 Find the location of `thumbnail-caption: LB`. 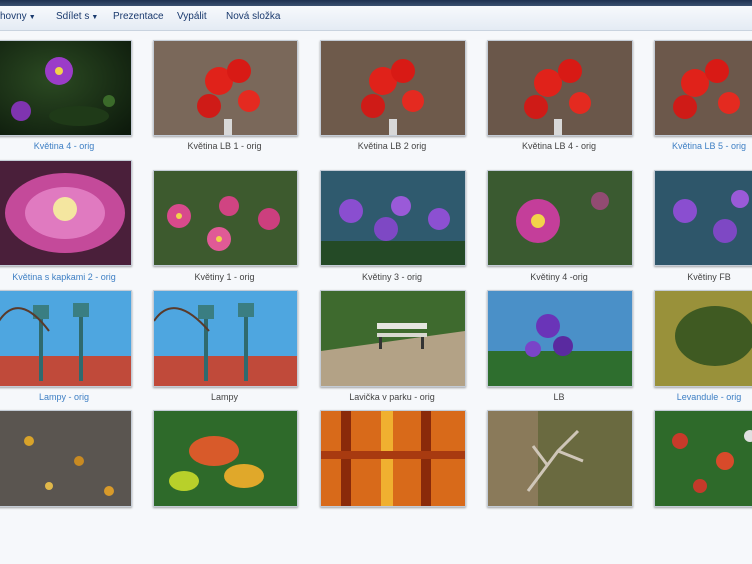

thumbnail-caption: LB is located at coordinates (559, 397).